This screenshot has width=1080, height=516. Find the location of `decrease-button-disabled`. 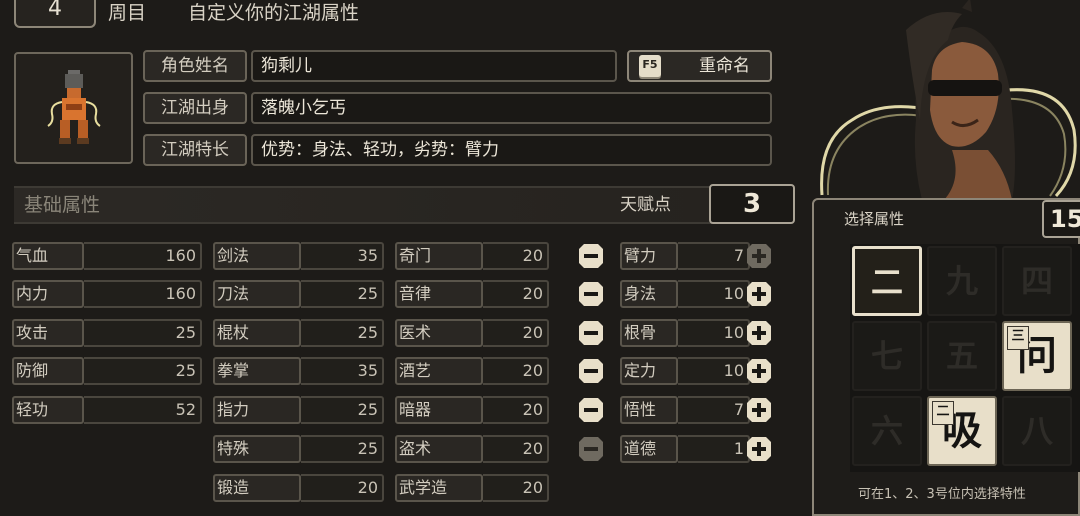

decrease-button-disabled is located at coordinates (591, 449).